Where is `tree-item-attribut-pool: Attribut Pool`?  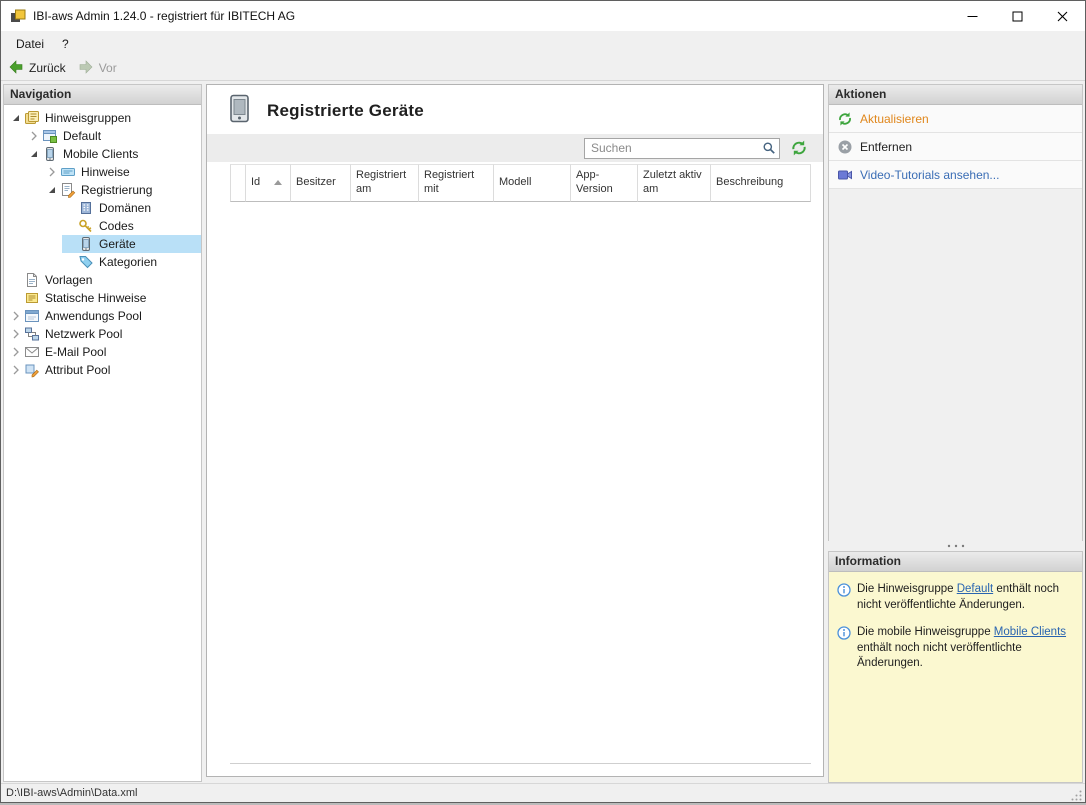 tree-item-attribut-pool: Attribut Pool is located at coordinates (104, 370).